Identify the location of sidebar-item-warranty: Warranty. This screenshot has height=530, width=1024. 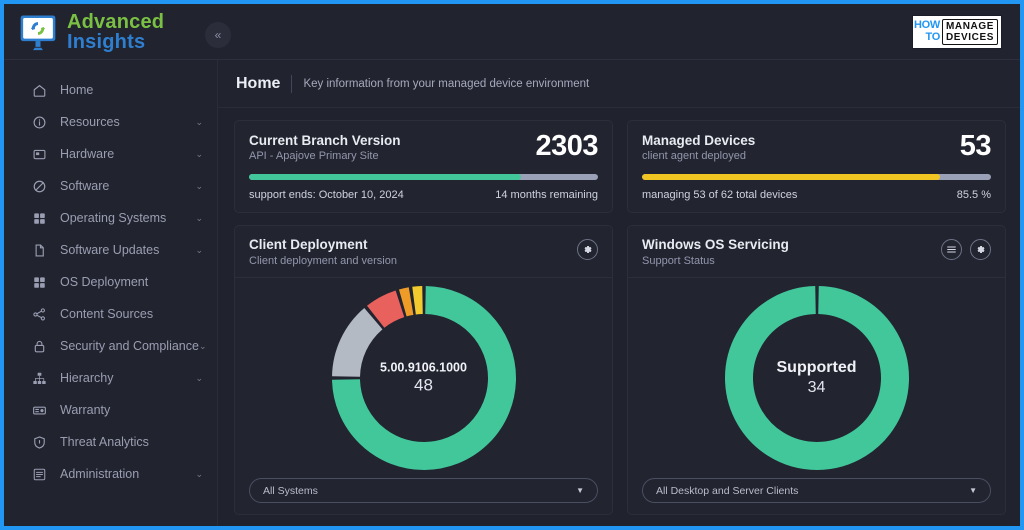
(110, 410).